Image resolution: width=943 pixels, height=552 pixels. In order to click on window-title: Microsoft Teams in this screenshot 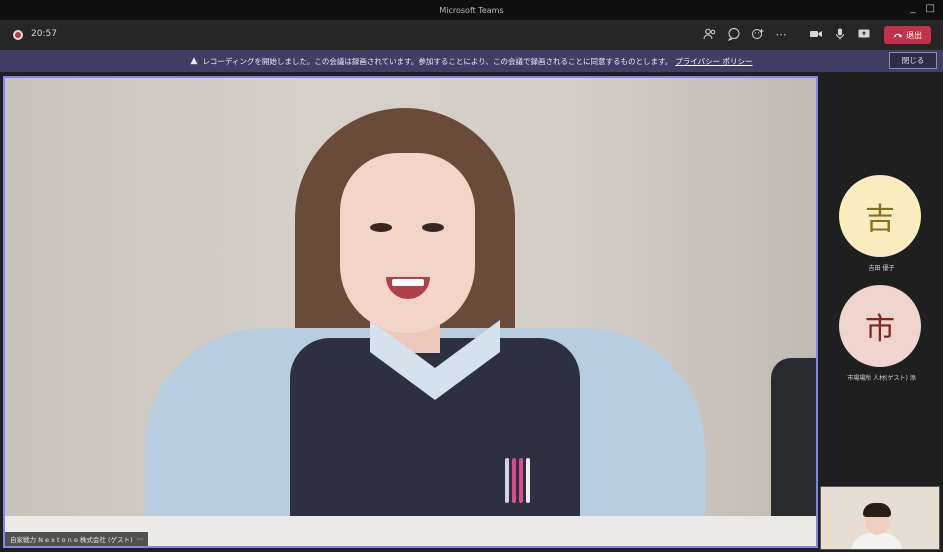, I will do `click(471, 10)`.